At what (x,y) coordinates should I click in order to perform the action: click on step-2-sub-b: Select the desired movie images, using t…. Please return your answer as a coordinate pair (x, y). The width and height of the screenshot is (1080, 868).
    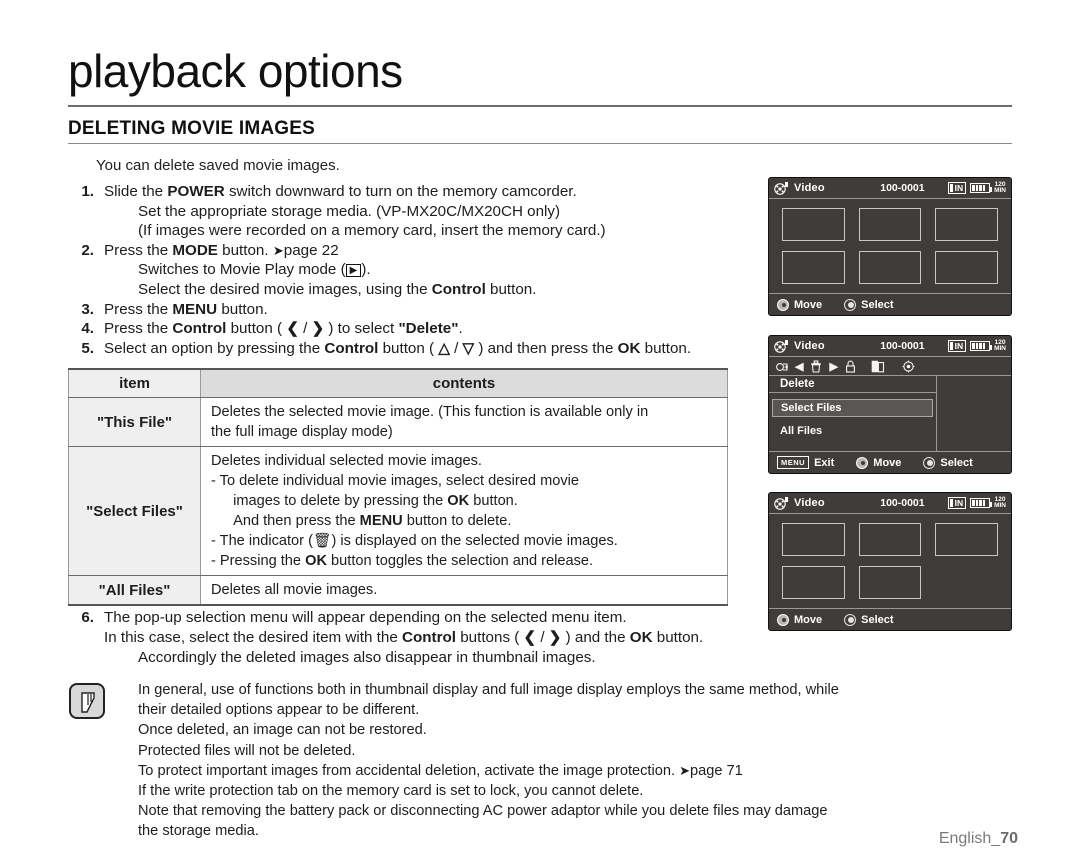
    Looking at the image, I should click on (436, 290).